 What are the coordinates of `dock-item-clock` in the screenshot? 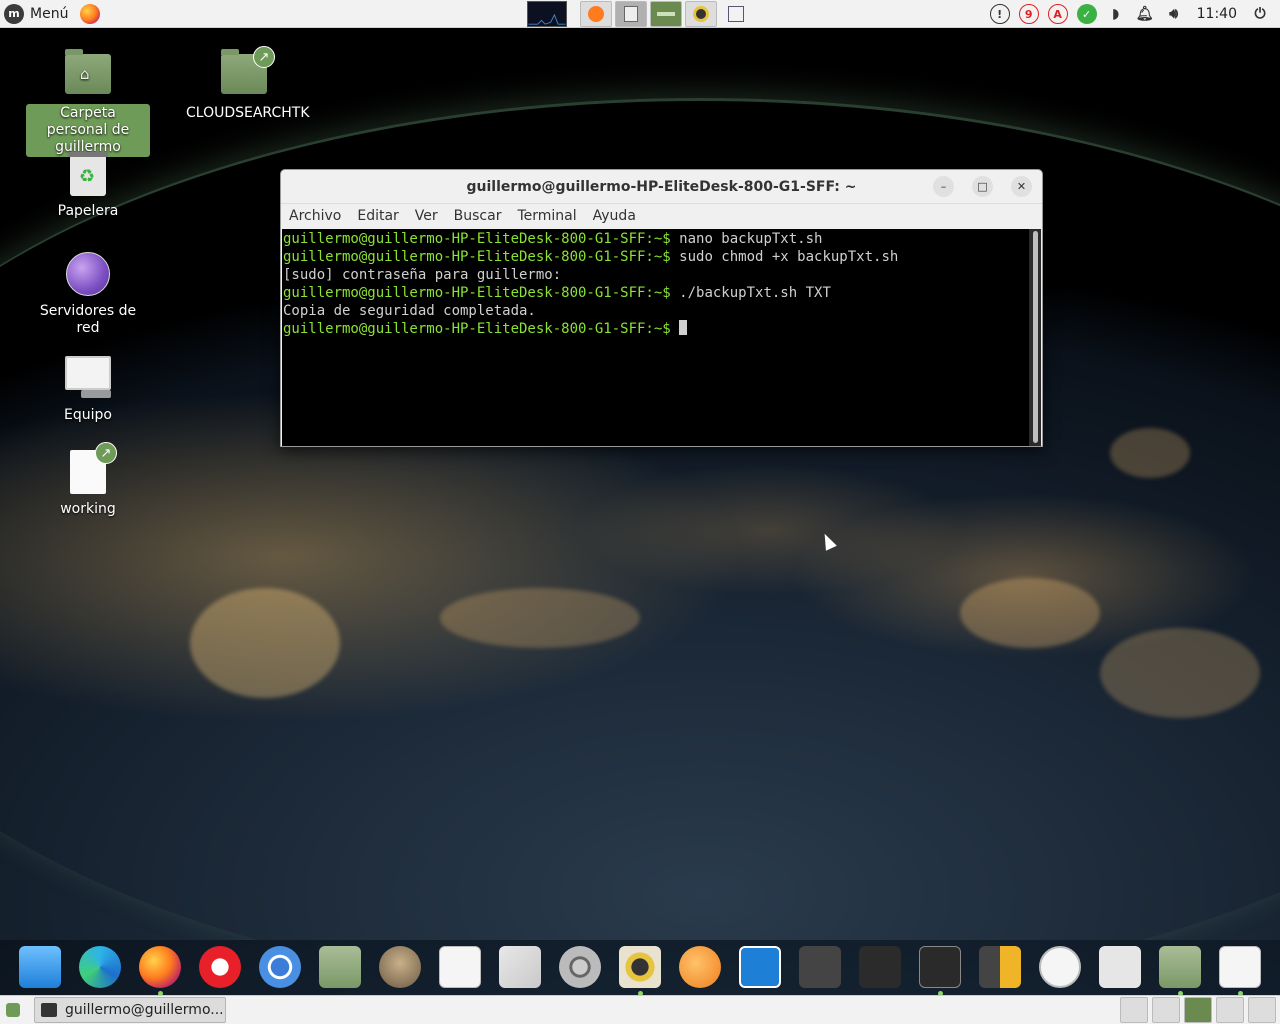 It's located at (1060, 967).